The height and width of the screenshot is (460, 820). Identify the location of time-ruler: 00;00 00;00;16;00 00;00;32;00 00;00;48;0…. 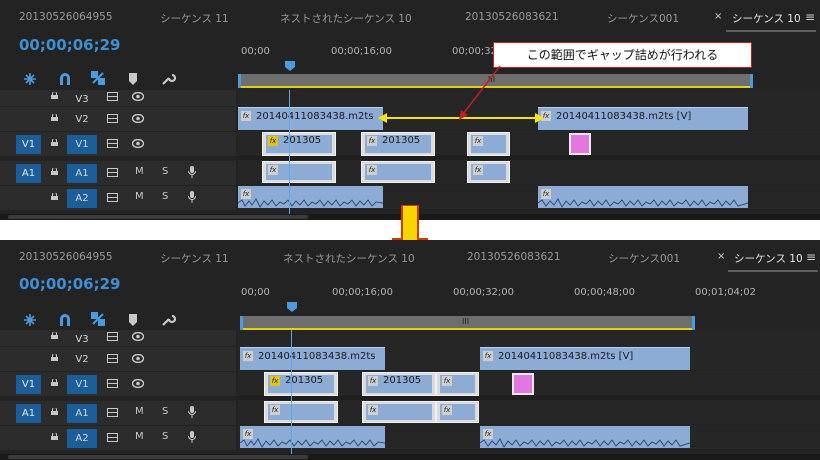
(529, 297).